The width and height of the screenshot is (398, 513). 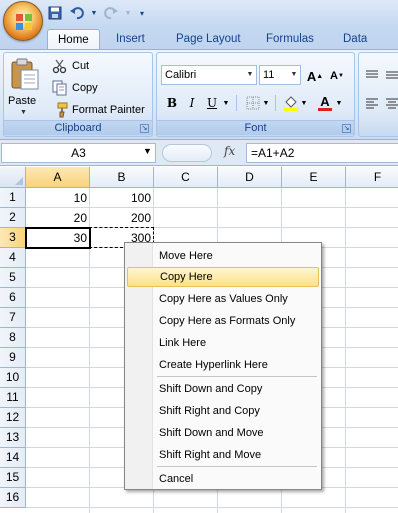 What do you see at coordinates (59, 66) in the screenshot?
I see `scissors-icon` at bounding box center [59, 66].